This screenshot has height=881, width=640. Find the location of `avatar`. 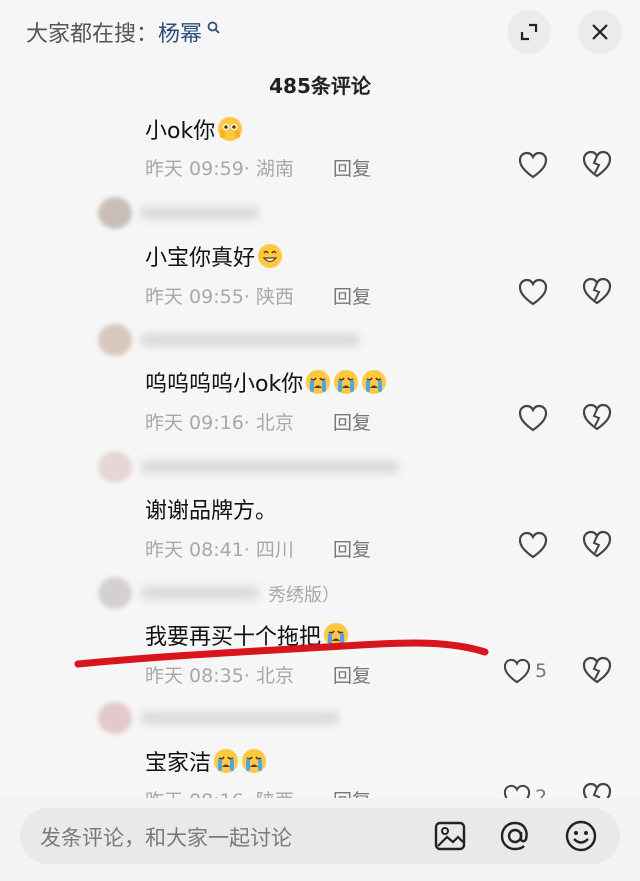

avatar is located at coordinates (115, 718).